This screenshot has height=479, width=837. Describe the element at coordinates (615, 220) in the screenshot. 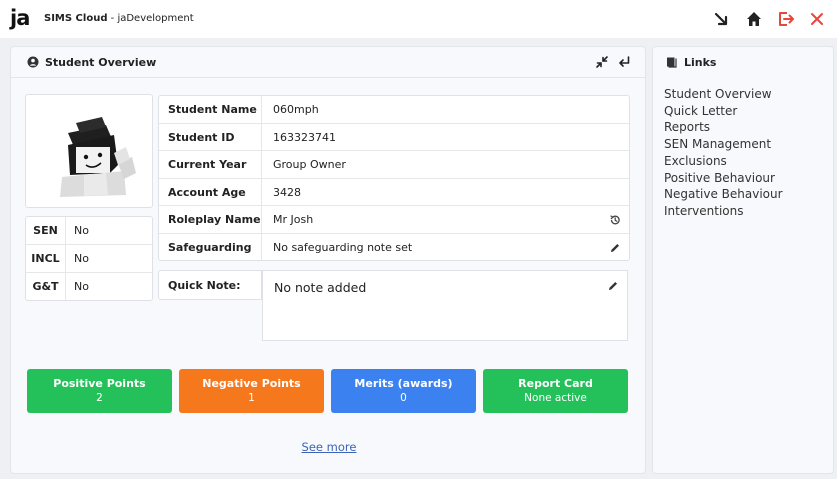

I see `history-icon` at that location.